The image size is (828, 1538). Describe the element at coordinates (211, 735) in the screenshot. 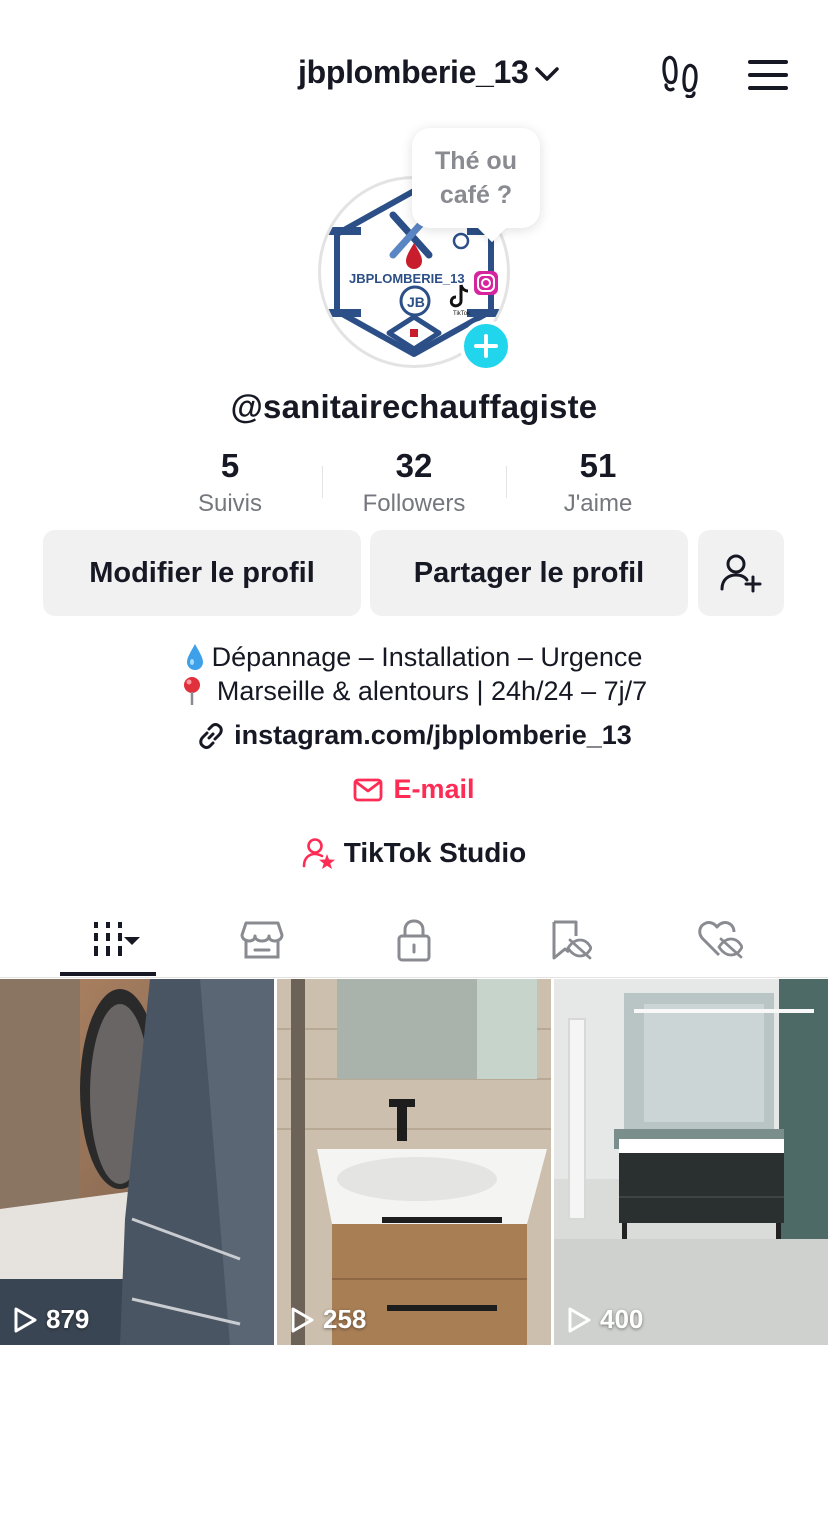

I see `link-icon` at that location.